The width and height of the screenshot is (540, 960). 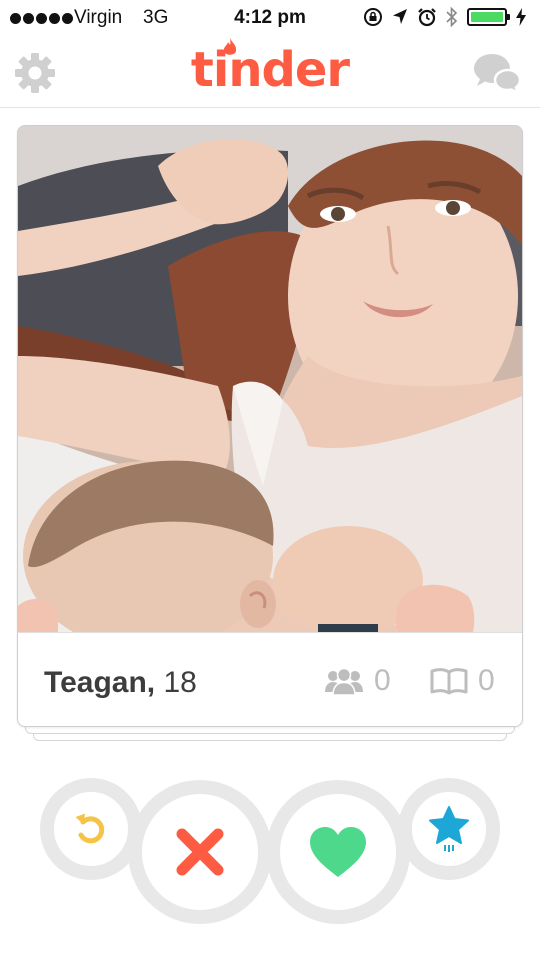 What do you see at coordinates (100, 682) in the screenshot?
I see `profile-name: Teagan,` at bounding box center [100, 682].